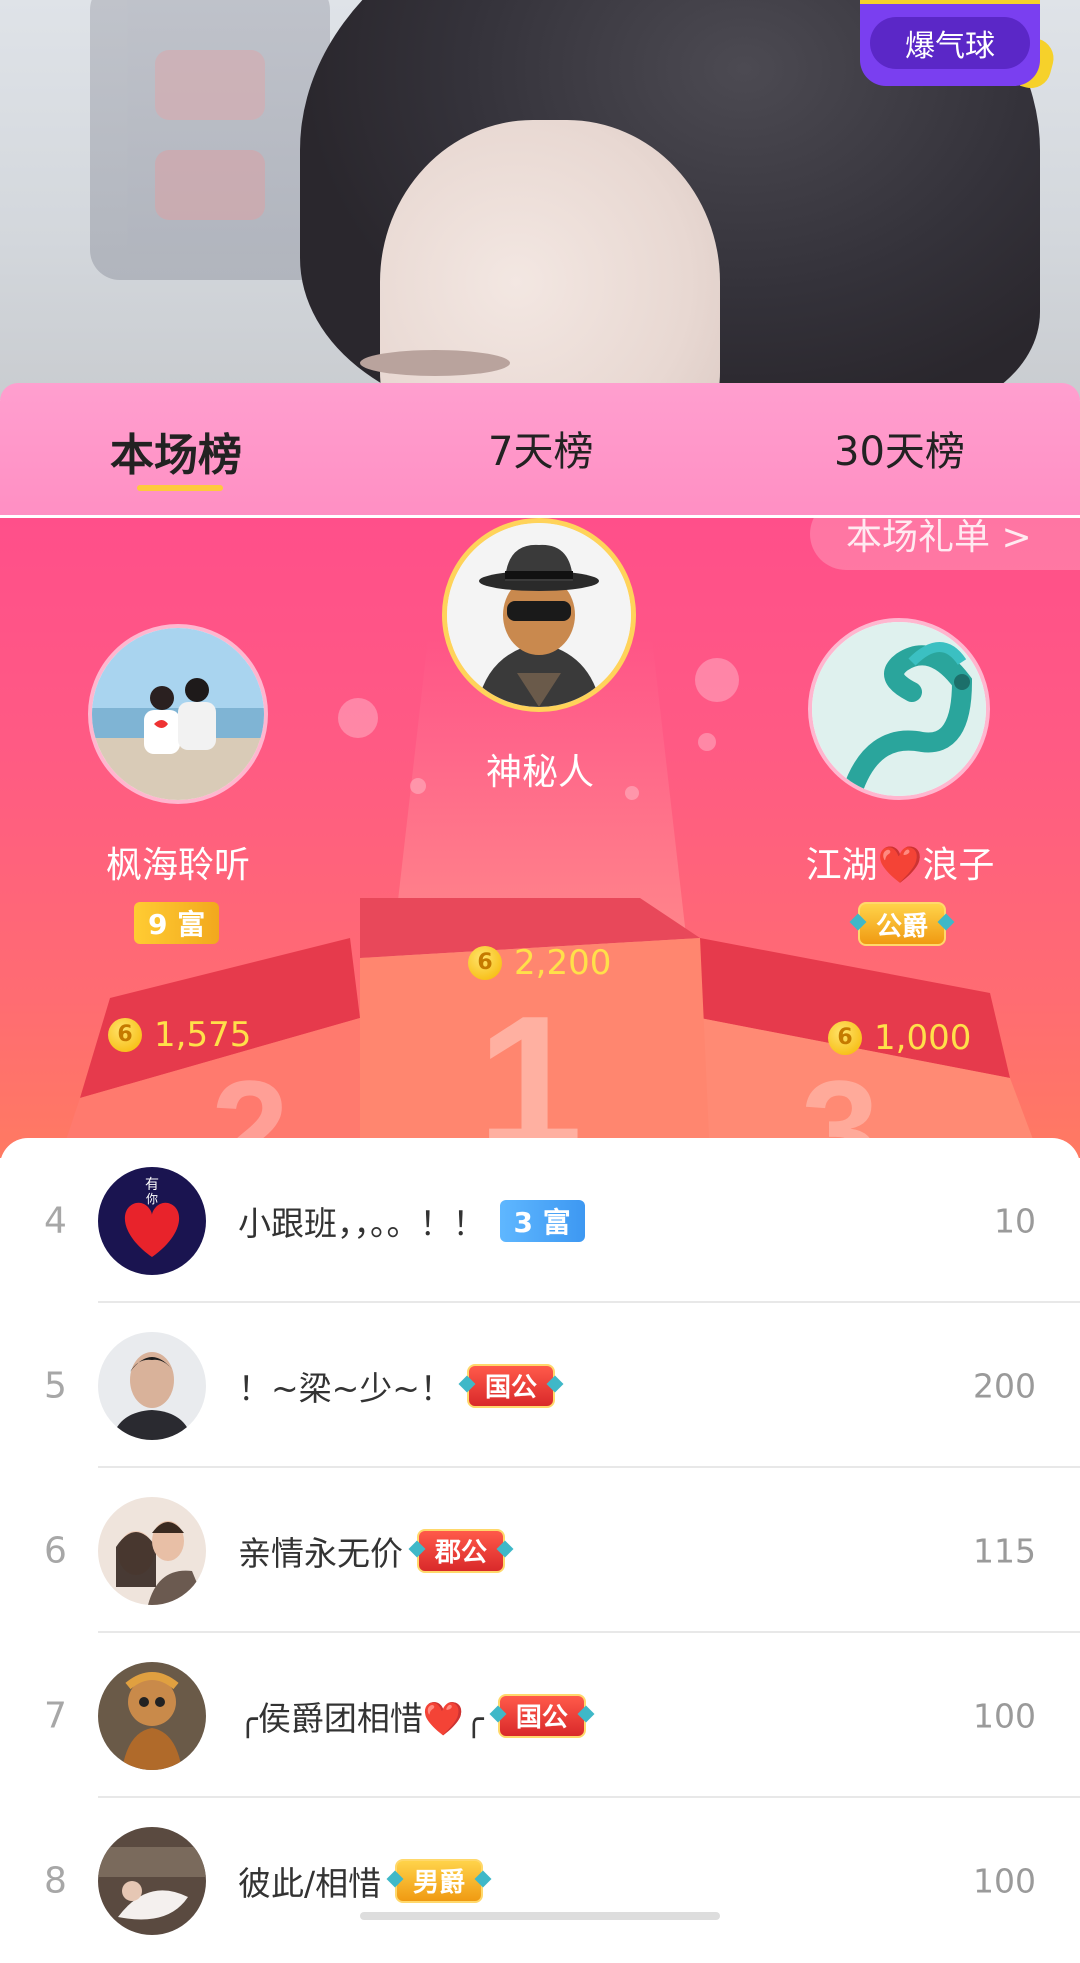 The image size is (1080, 1963). Describe the element at coordinates (320, 1553) in the screenshot. I see `user-name: 亲情永无价` at that location.